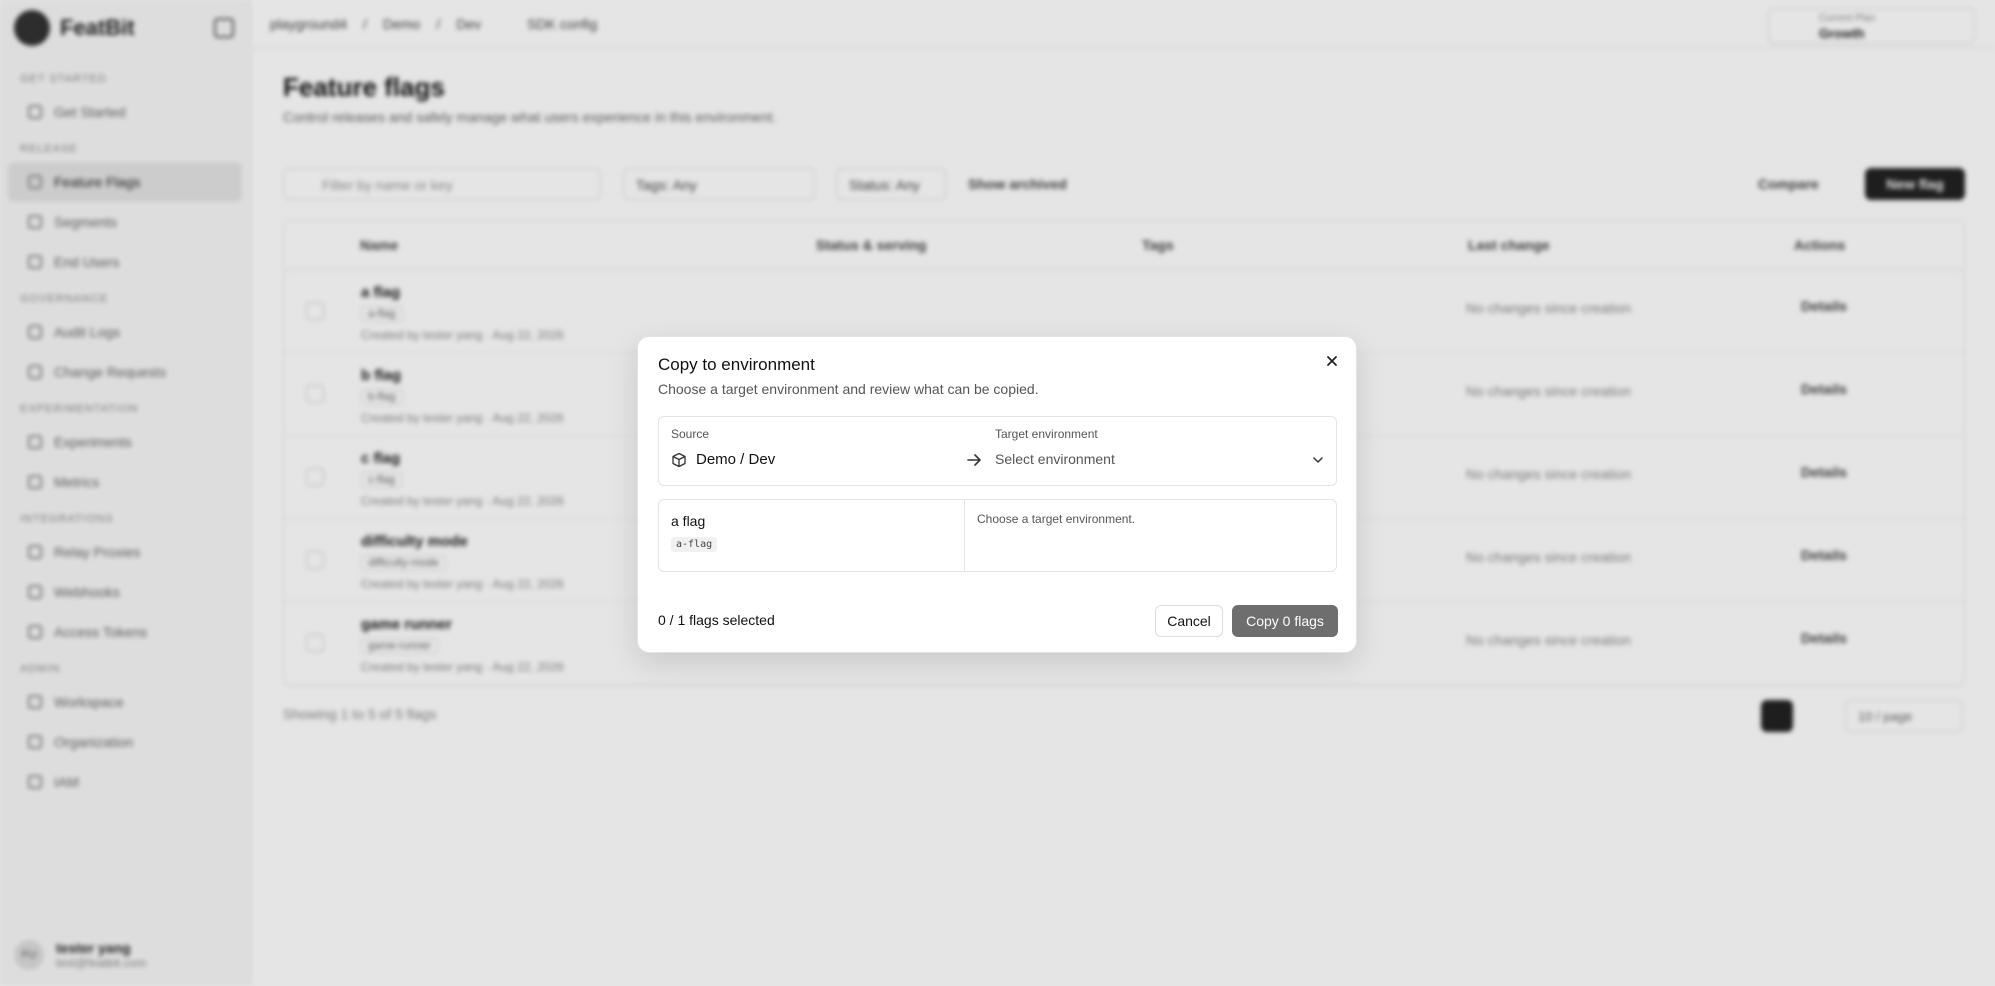  I want to click on source-environment: Demo / Dev, so click(736, 459).